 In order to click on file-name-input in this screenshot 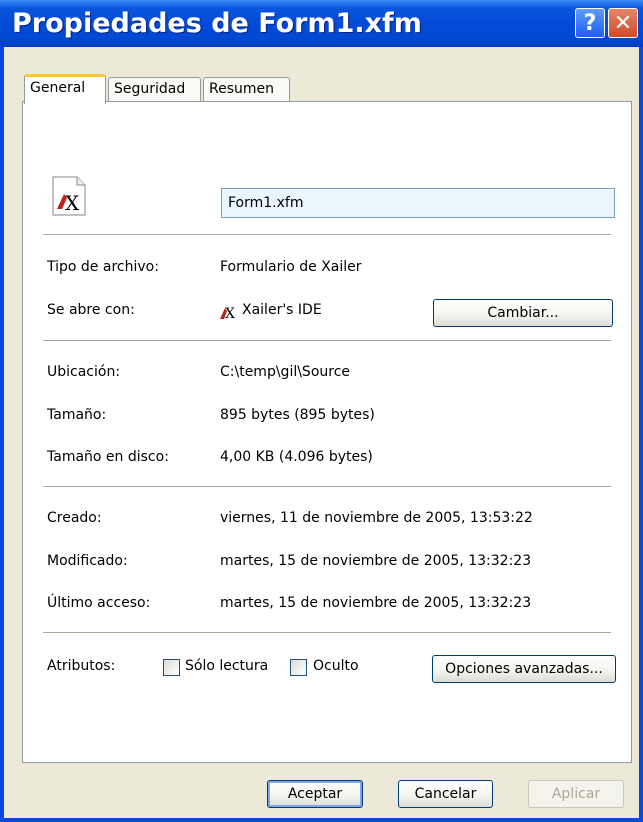, I will do `click(418, 203)`.